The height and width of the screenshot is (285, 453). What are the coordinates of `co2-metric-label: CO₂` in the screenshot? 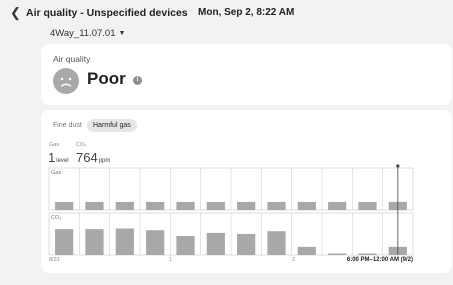 It's located at (81, 145).